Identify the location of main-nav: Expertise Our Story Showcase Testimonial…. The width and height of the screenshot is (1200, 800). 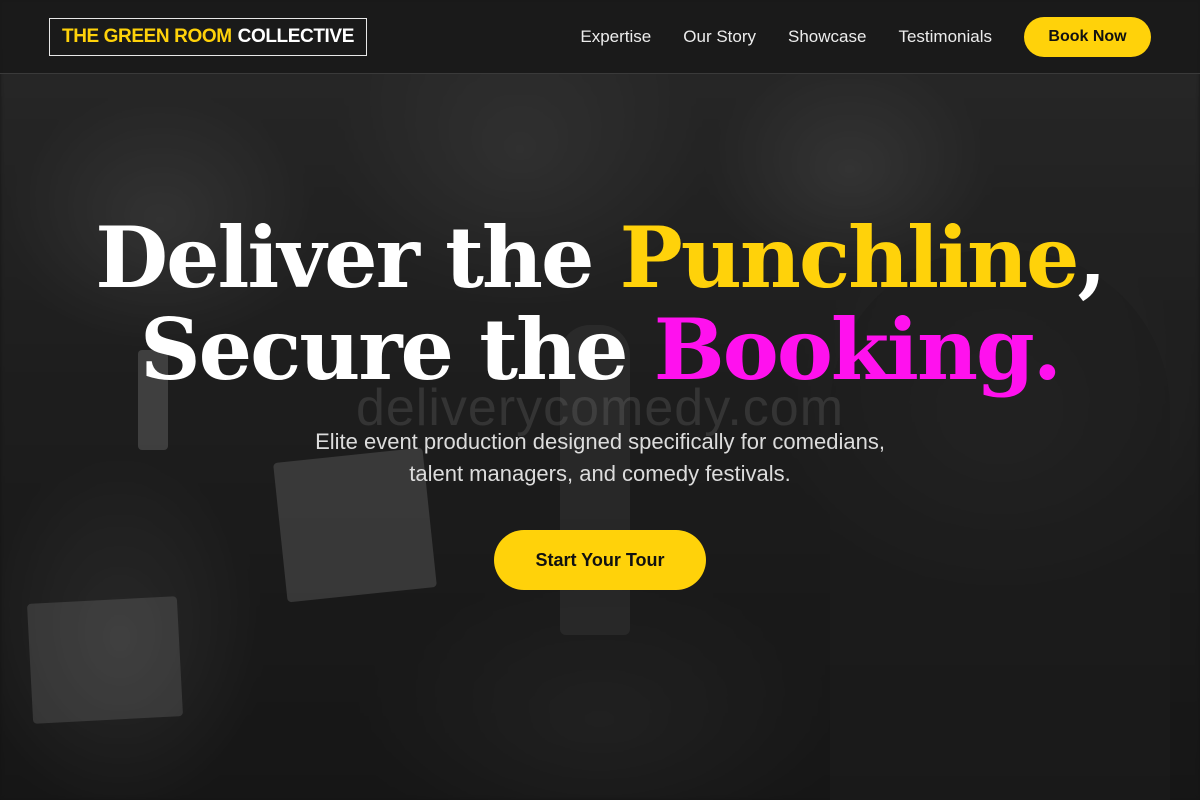
(865, 36).